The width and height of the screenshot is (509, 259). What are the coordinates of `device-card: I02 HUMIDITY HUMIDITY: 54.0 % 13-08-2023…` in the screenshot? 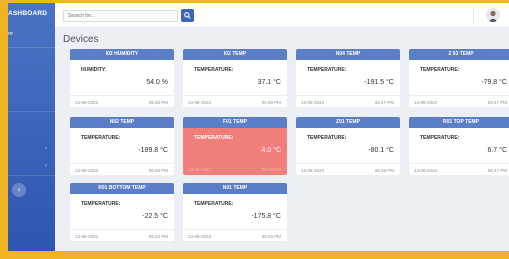 It's located at (122, 78).